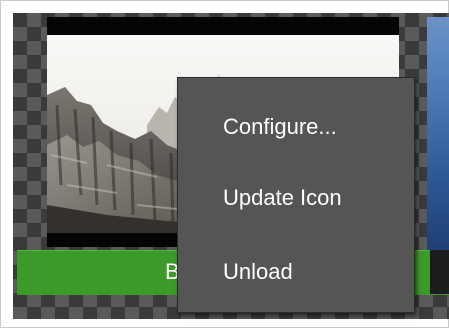 The image size is (449, 328). Describe the element at coordinates (296, 272) in the screenshot. I see `menu-item-unload: Unload` at that location.